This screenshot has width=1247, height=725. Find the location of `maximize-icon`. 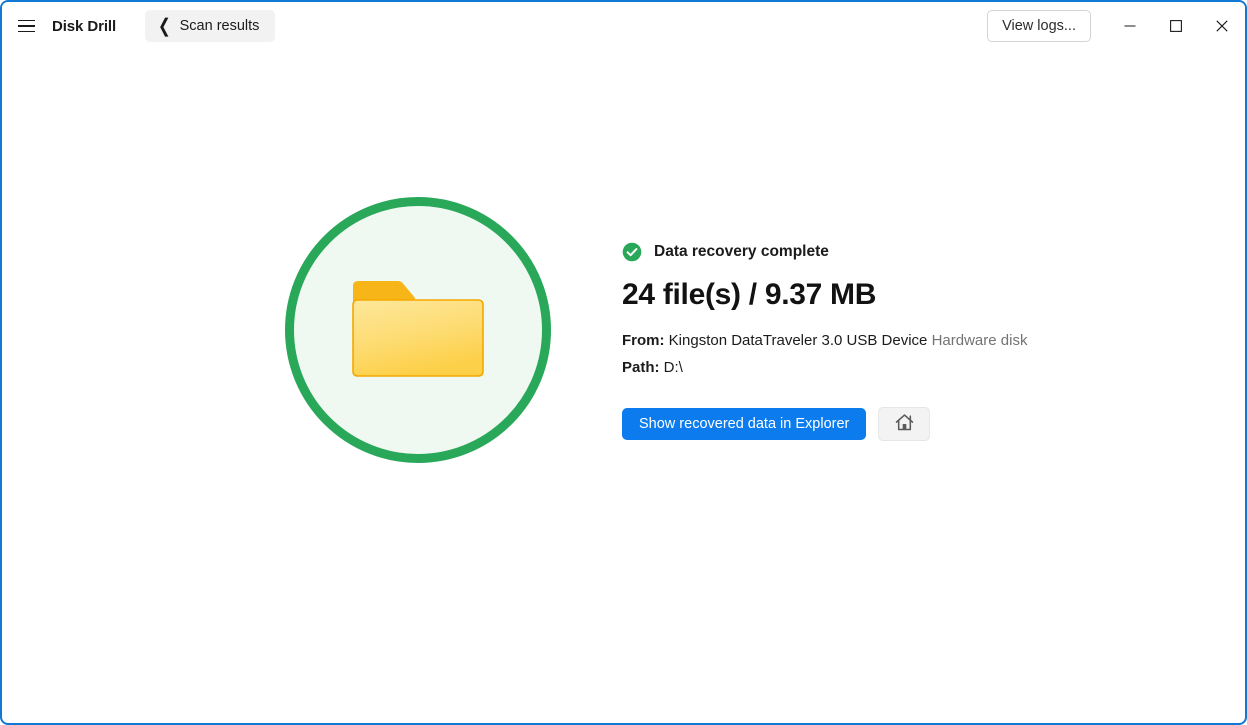

maximize-icon is located at coordinates (1176, 26).